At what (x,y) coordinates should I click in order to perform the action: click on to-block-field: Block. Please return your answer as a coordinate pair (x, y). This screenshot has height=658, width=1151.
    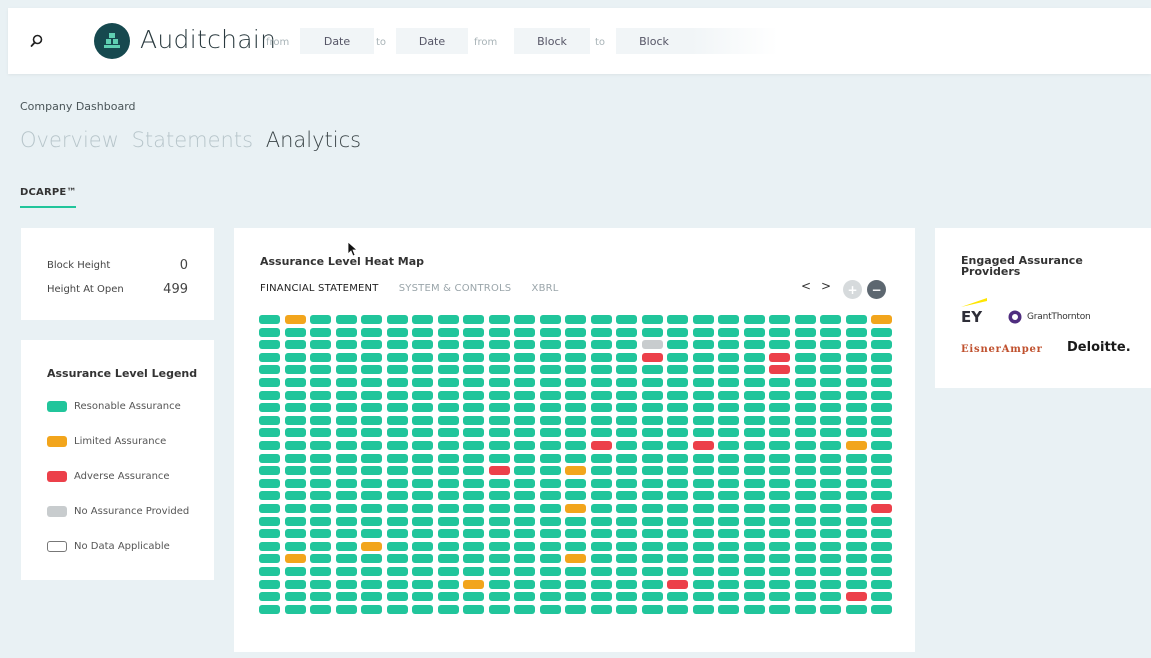
    Looking at the image, I should click on (654, 41).